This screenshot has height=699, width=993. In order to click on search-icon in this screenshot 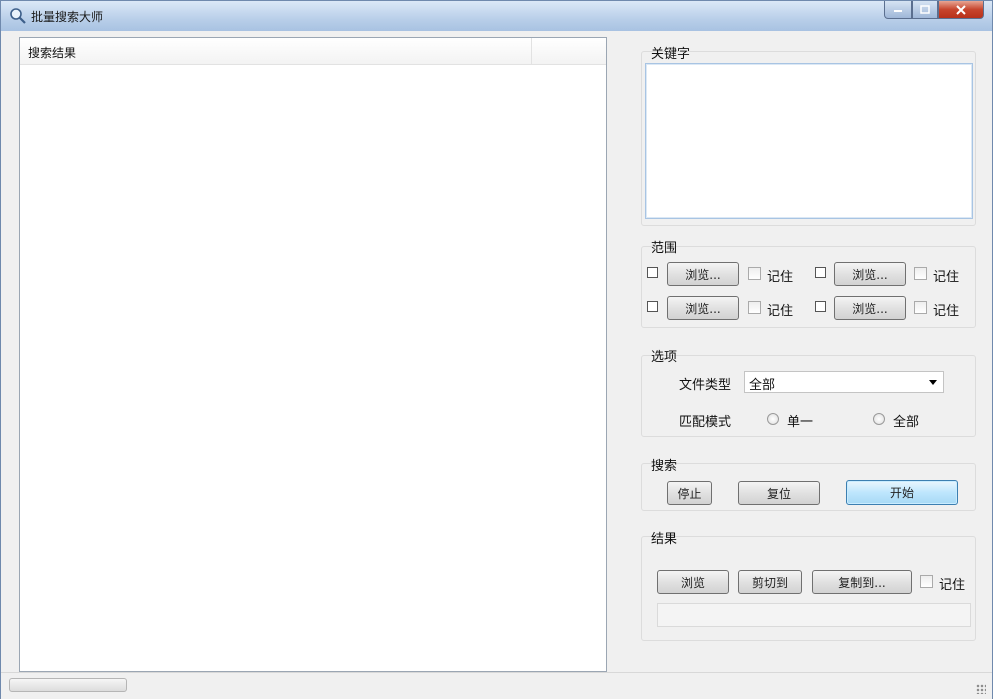, I will do `click(18, 16)`.